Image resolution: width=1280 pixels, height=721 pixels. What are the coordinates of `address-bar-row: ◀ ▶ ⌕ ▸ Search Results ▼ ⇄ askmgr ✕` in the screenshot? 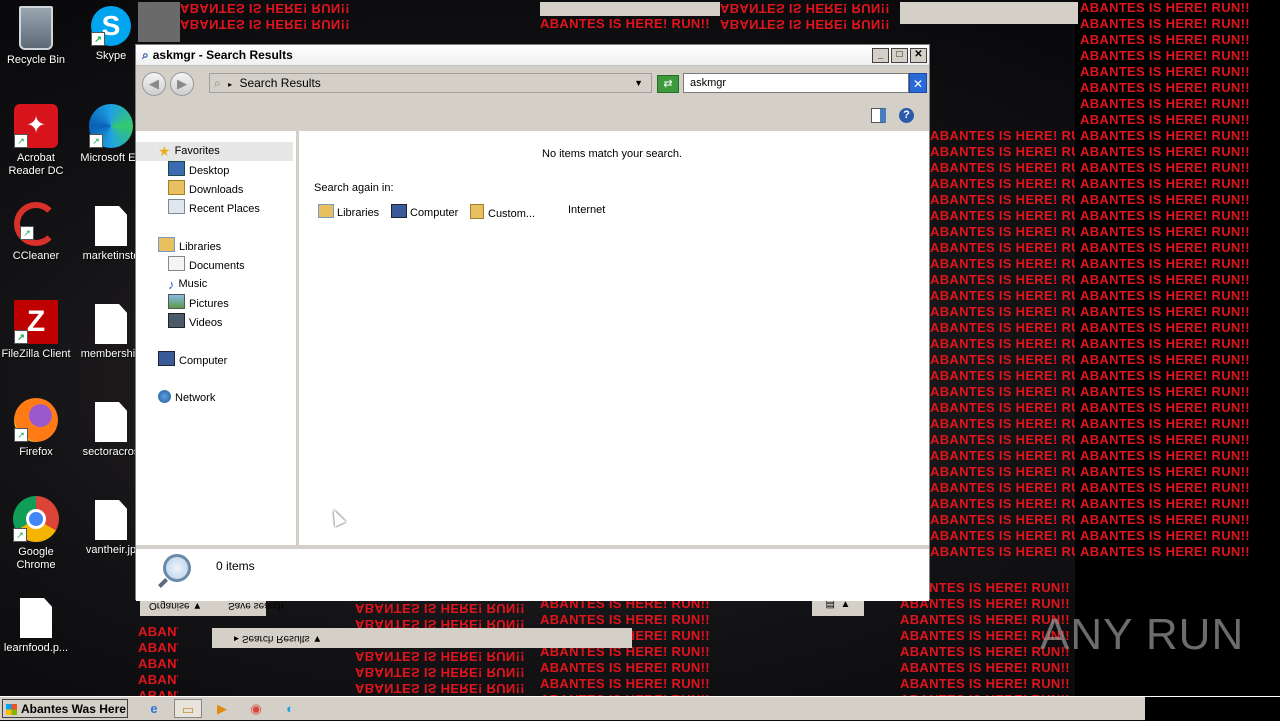 It's located at (532, 83).